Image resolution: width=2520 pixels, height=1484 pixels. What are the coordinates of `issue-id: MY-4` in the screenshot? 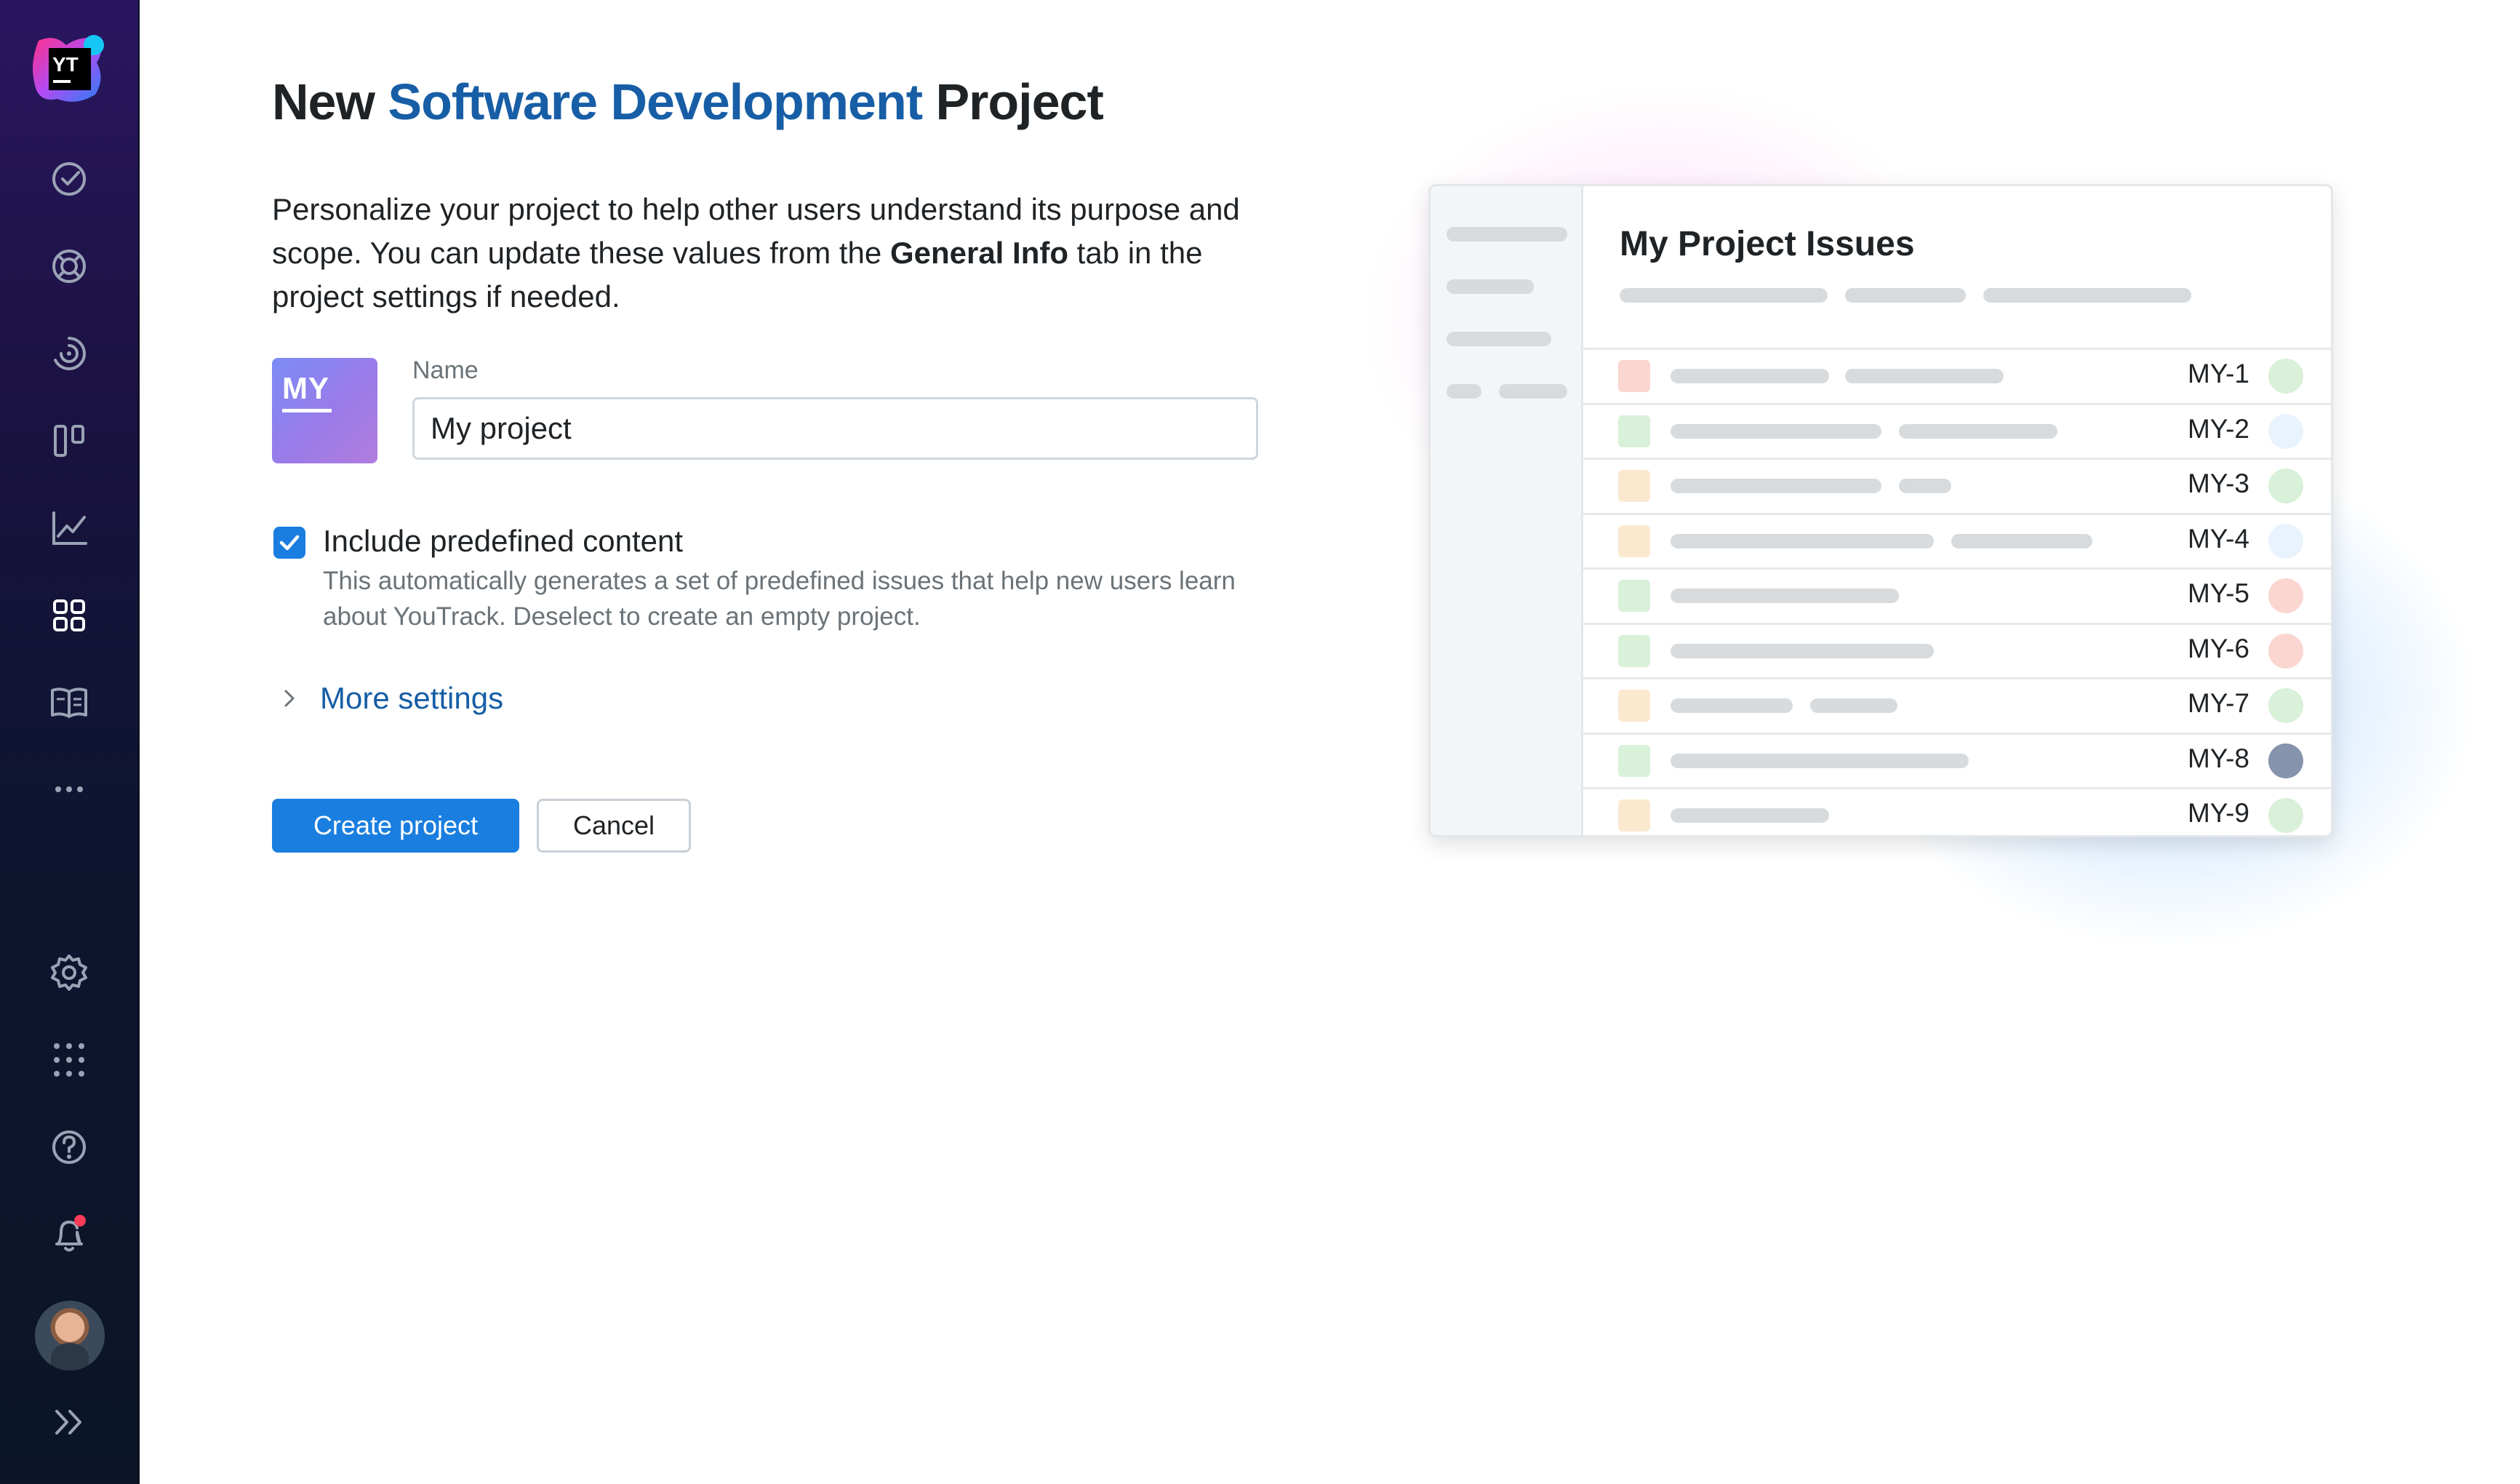 It's located at (2218, 538).